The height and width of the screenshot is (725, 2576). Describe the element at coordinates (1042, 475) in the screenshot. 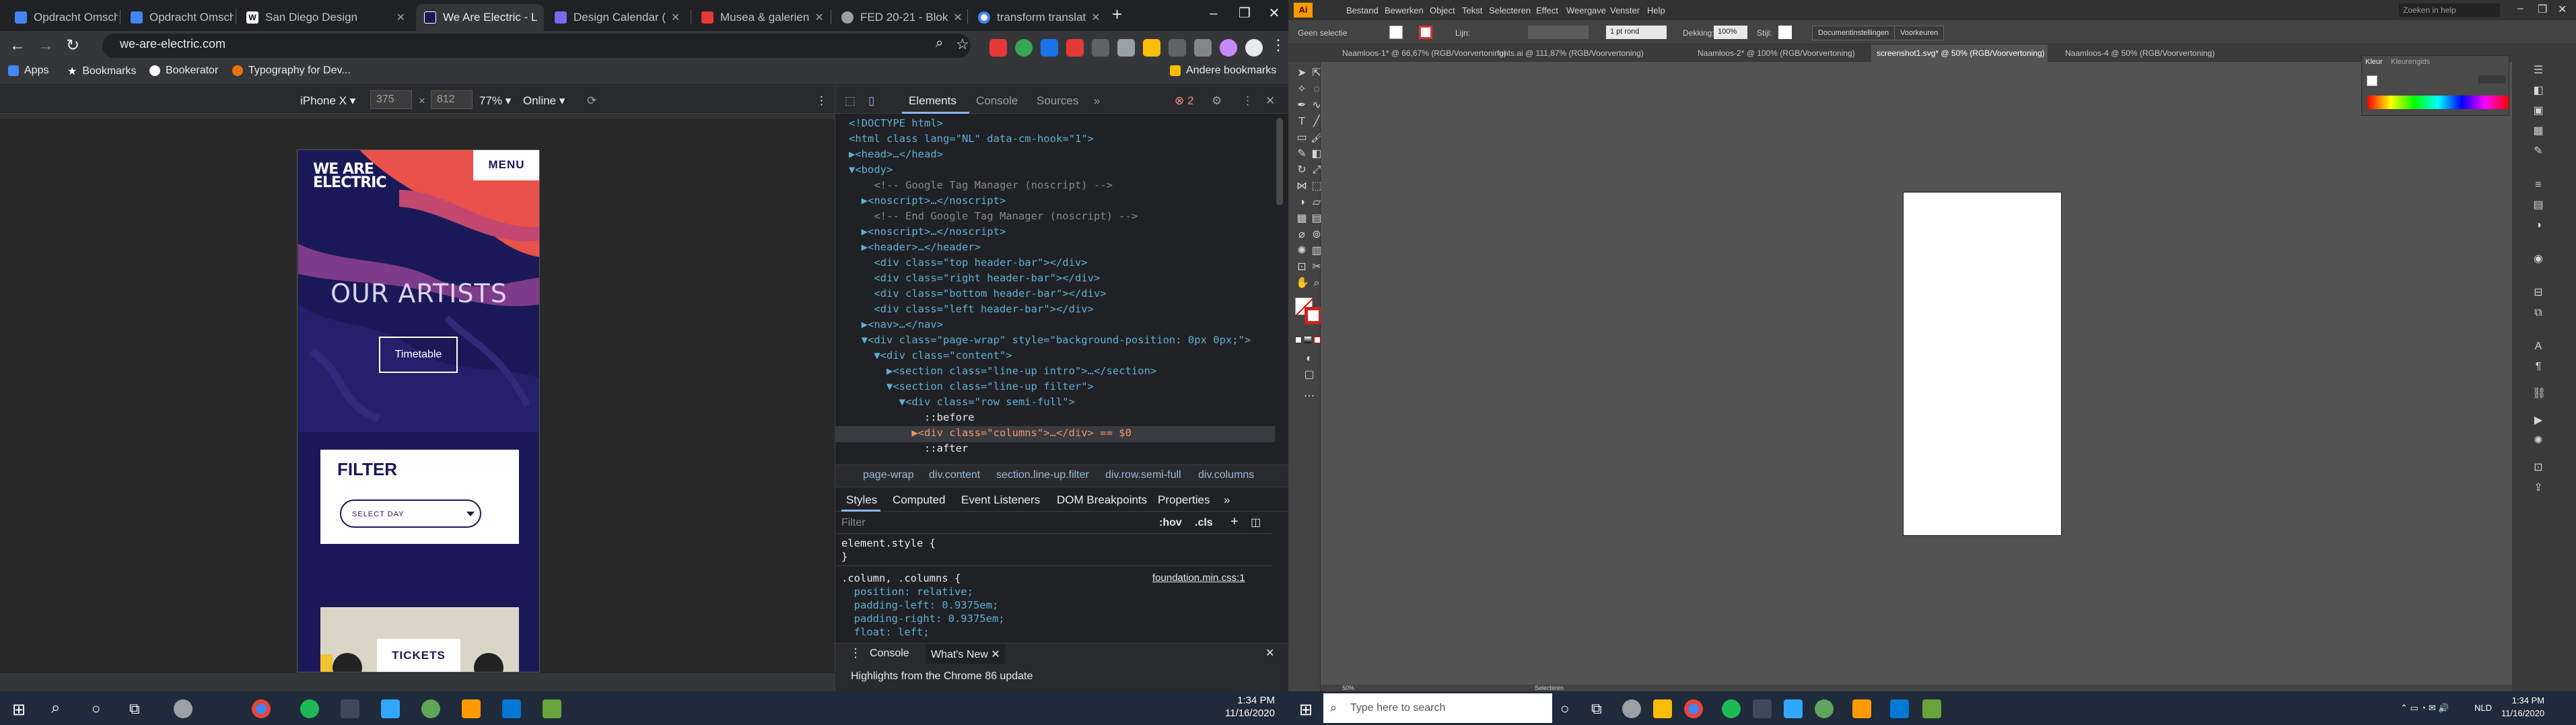

I see `crumb-section: section.line-up.filter` at that location.